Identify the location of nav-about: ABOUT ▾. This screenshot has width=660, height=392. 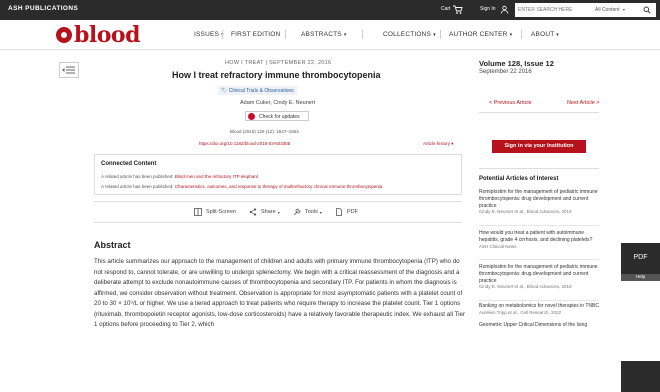
(545, 34).